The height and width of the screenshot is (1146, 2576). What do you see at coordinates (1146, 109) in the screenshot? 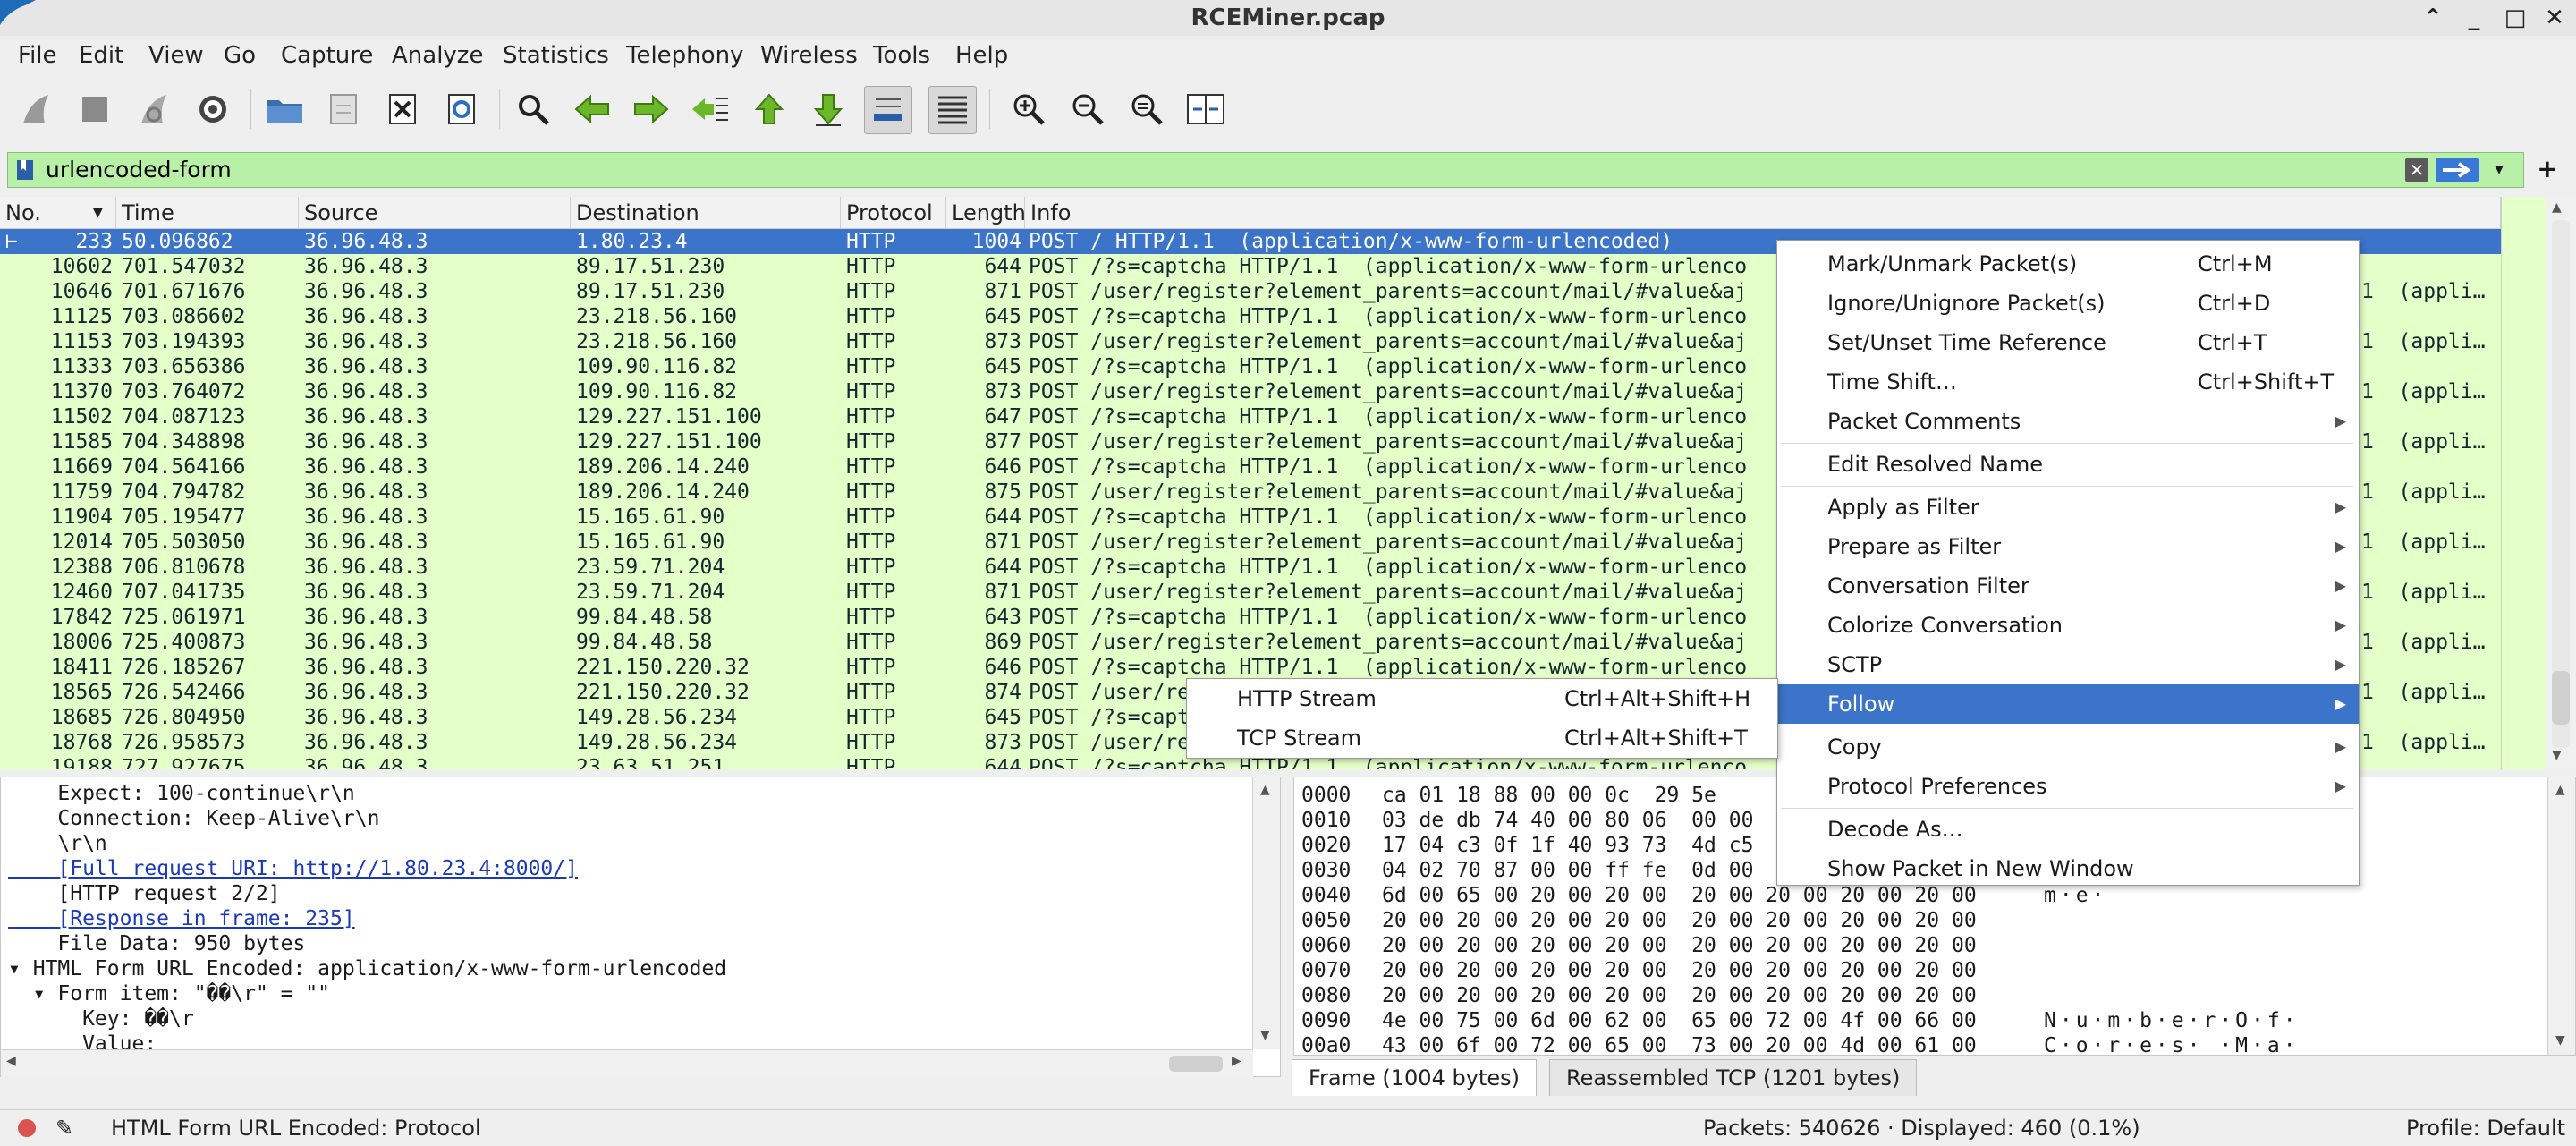
I see `zoom-normal-icon` at bounding box center [1146, 109].